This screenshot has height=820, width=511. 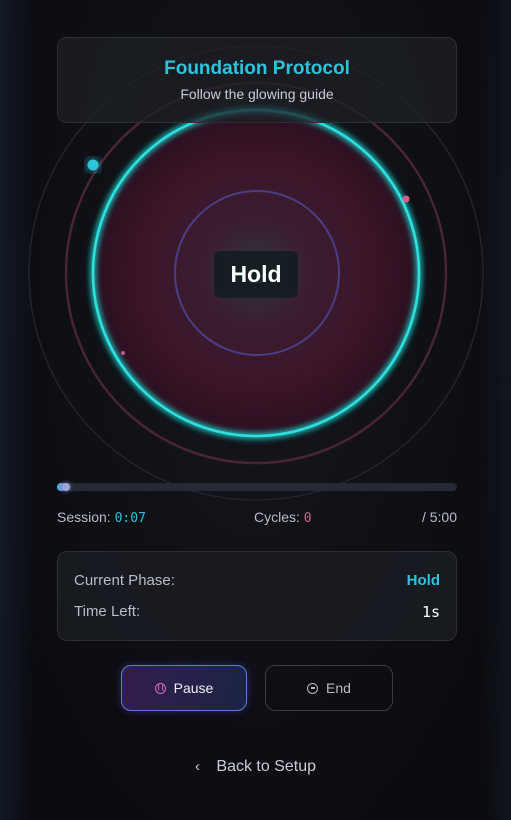 What do you see at coordinates (406, 199) in the screenshot?
I see `orbit-dot-pink` at bounding box center [406, 199].